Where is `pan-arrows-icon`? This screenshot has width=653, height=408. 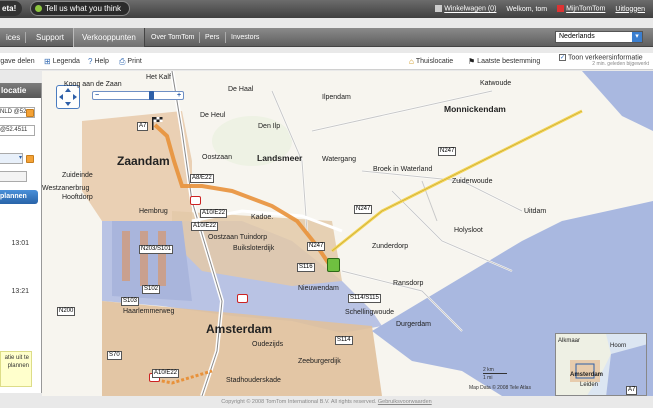 pan-arrows-icon is located at coordinates (68, 97).